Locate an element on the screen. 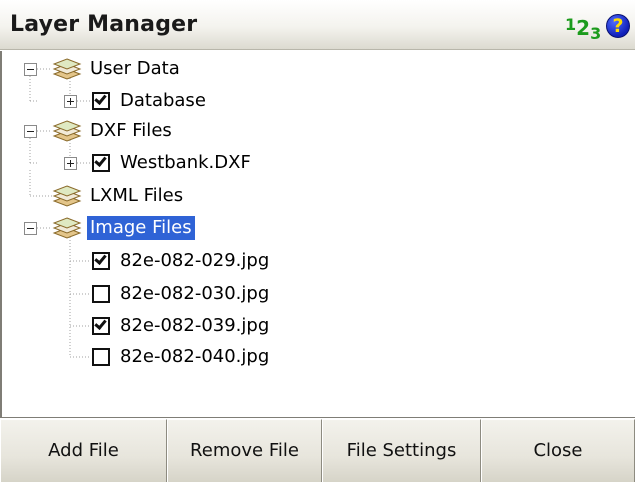 Image resolution: width=635 pixels, height=482 pixels. database-checkbox is located at coordinates (101, 101).